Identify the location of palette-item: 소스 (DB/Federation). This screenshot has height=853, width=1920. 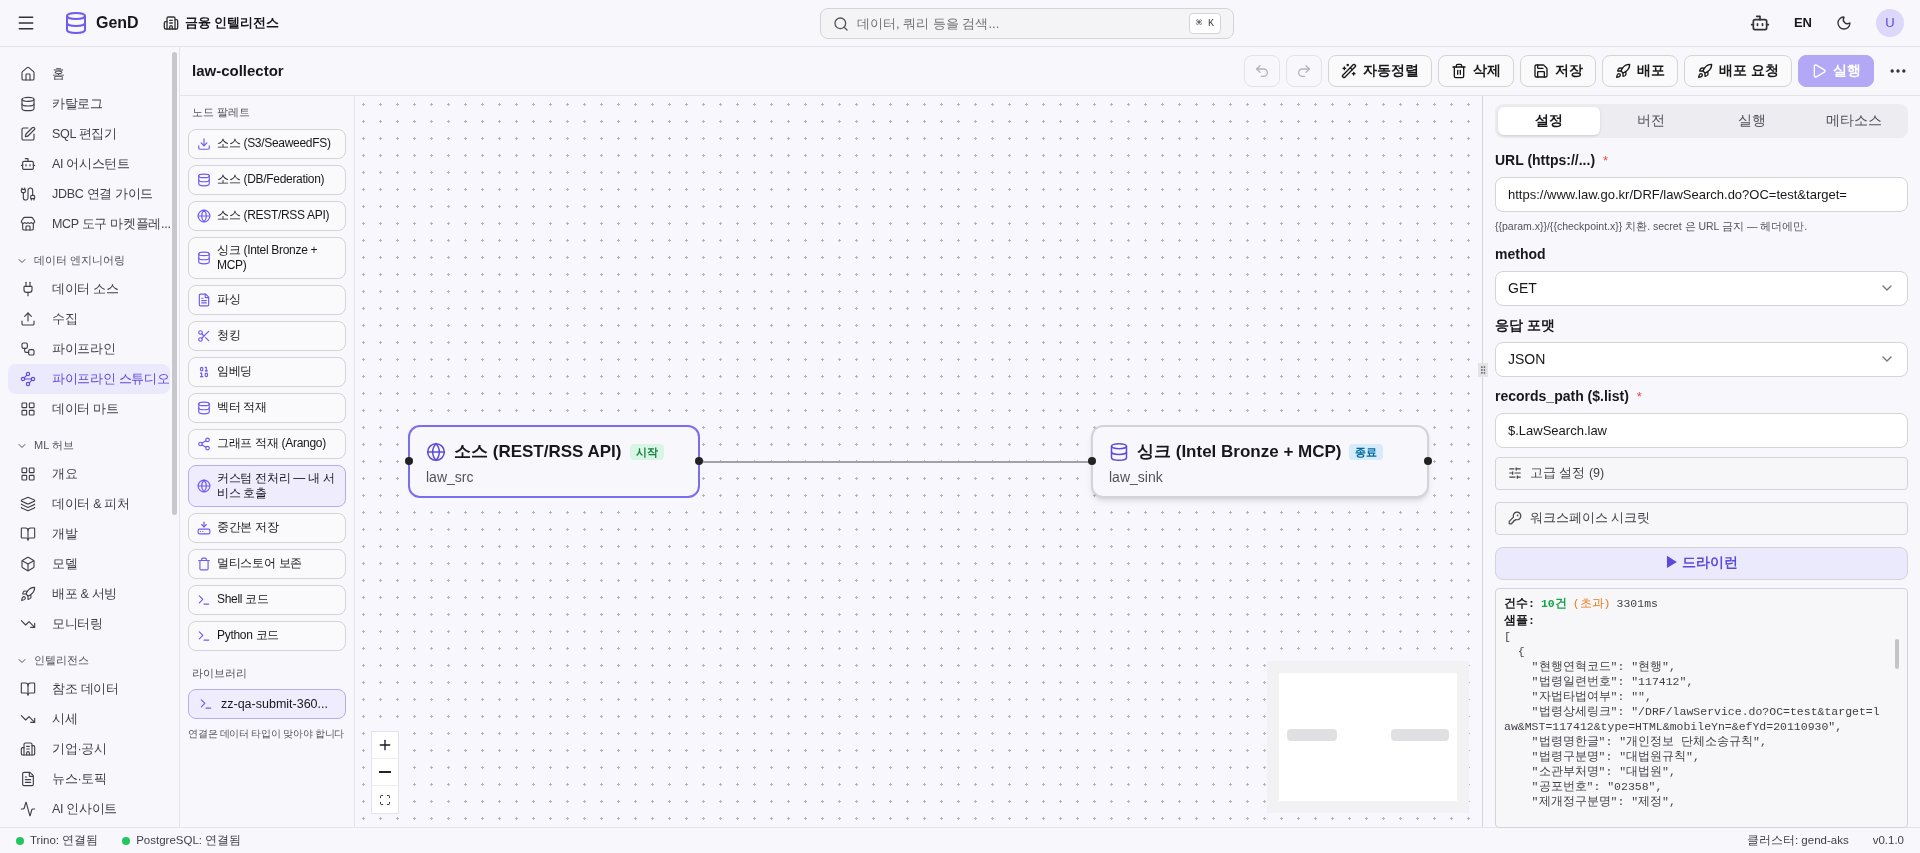
(267, 179).